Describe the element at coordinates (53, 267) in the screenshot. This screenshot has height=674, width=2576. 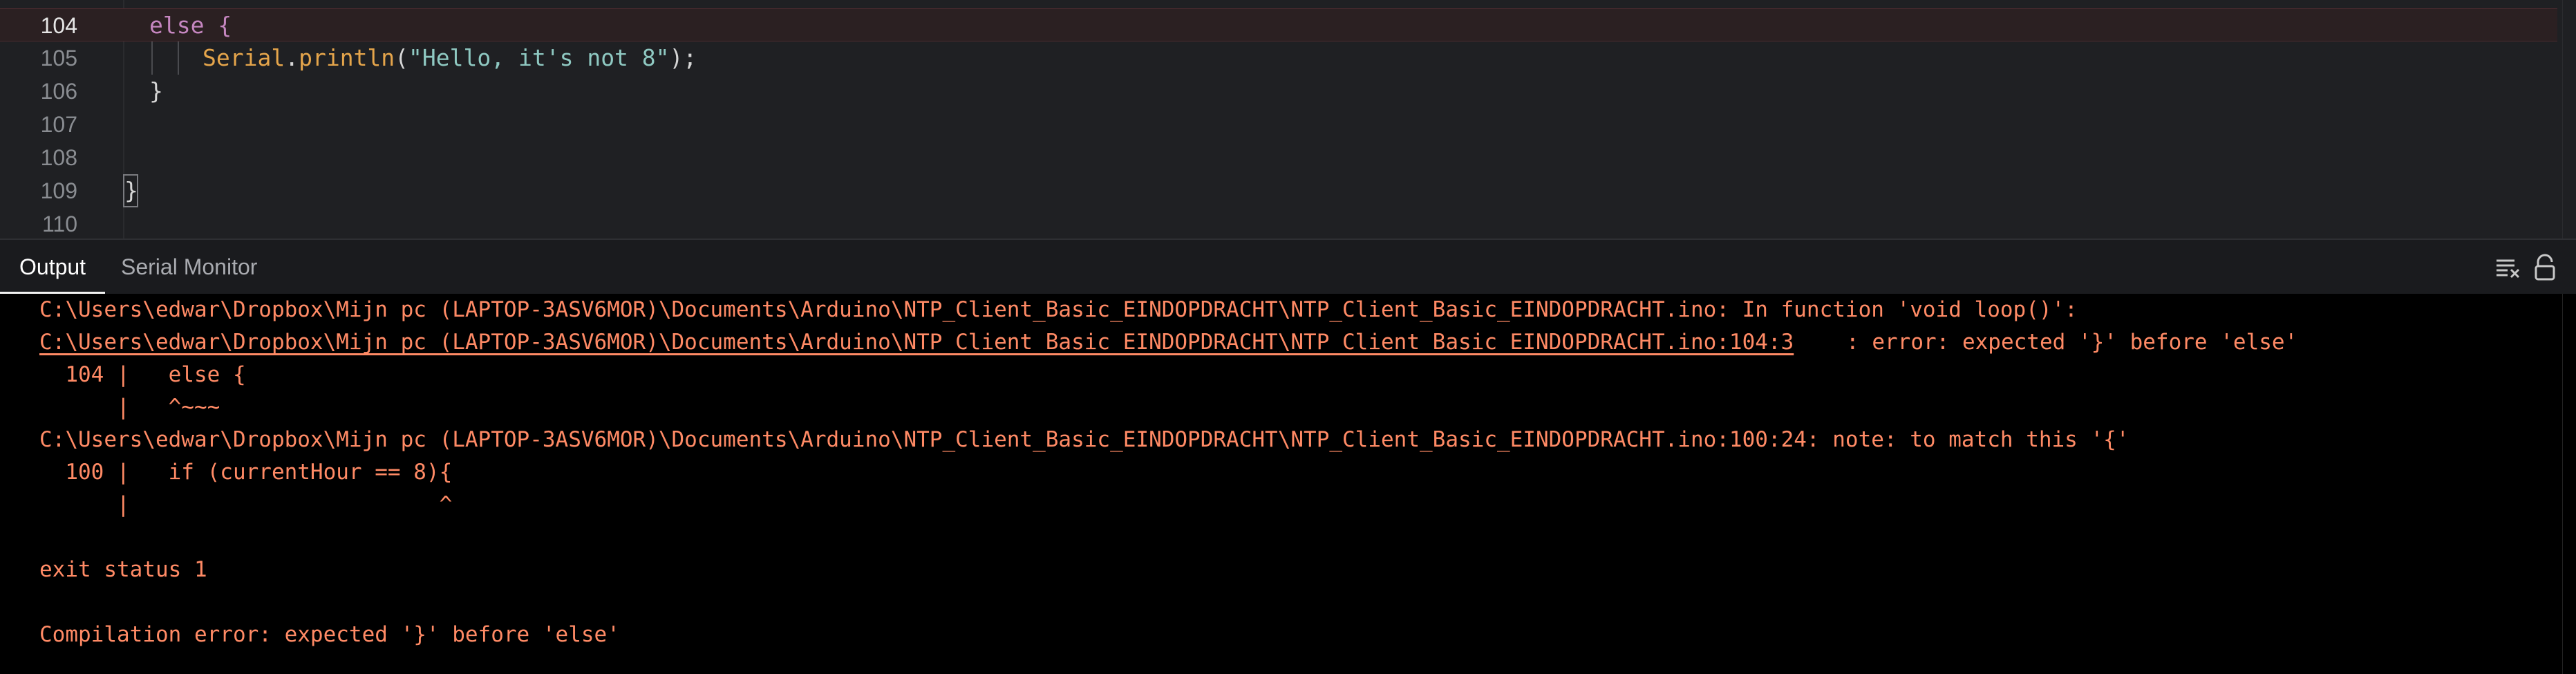
I see `tab-output: Output` at that location.